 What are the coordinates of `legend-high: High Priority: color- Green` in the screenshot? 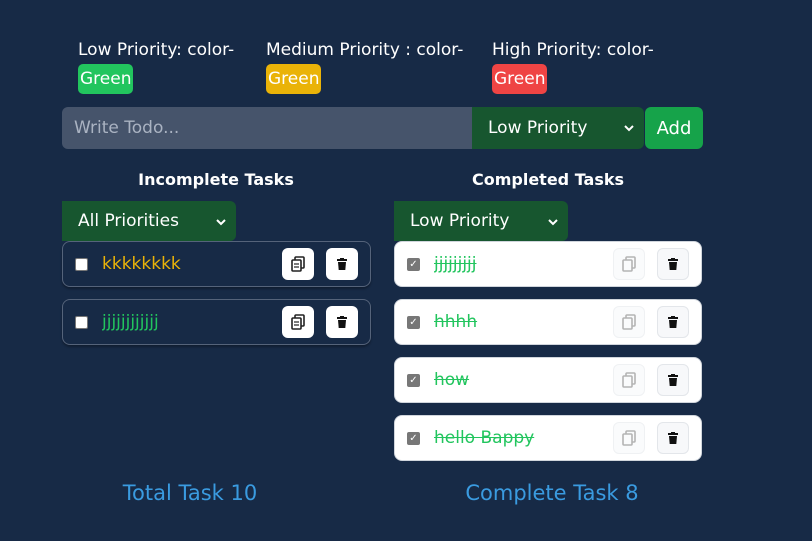 It's located at (573, 65).